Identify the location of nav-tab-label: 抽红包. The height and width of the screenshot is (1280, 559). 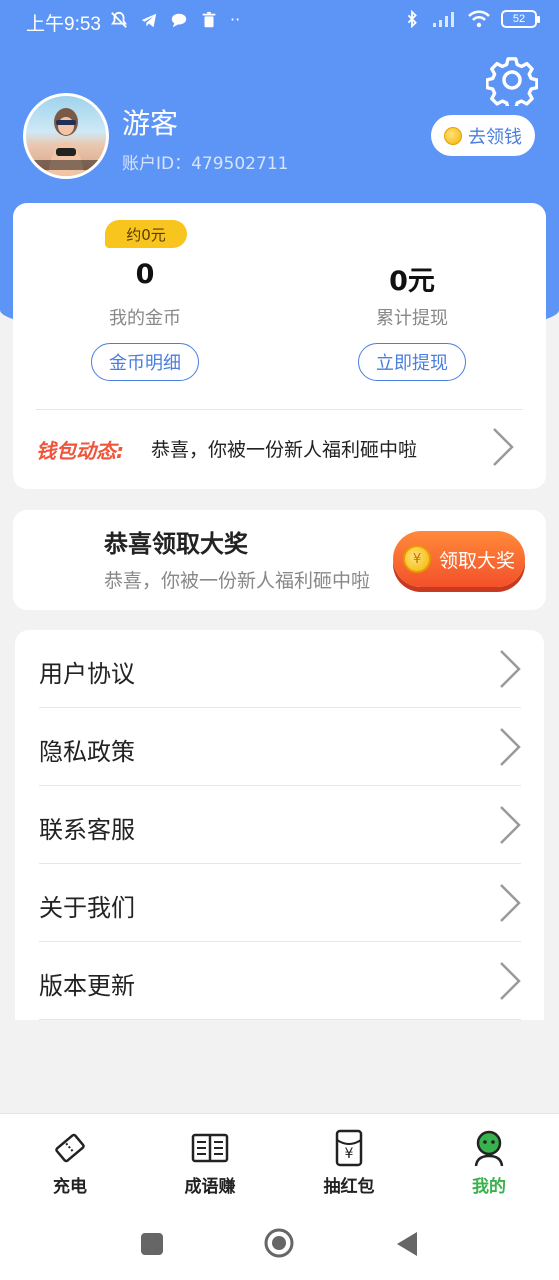
(349, 1187).